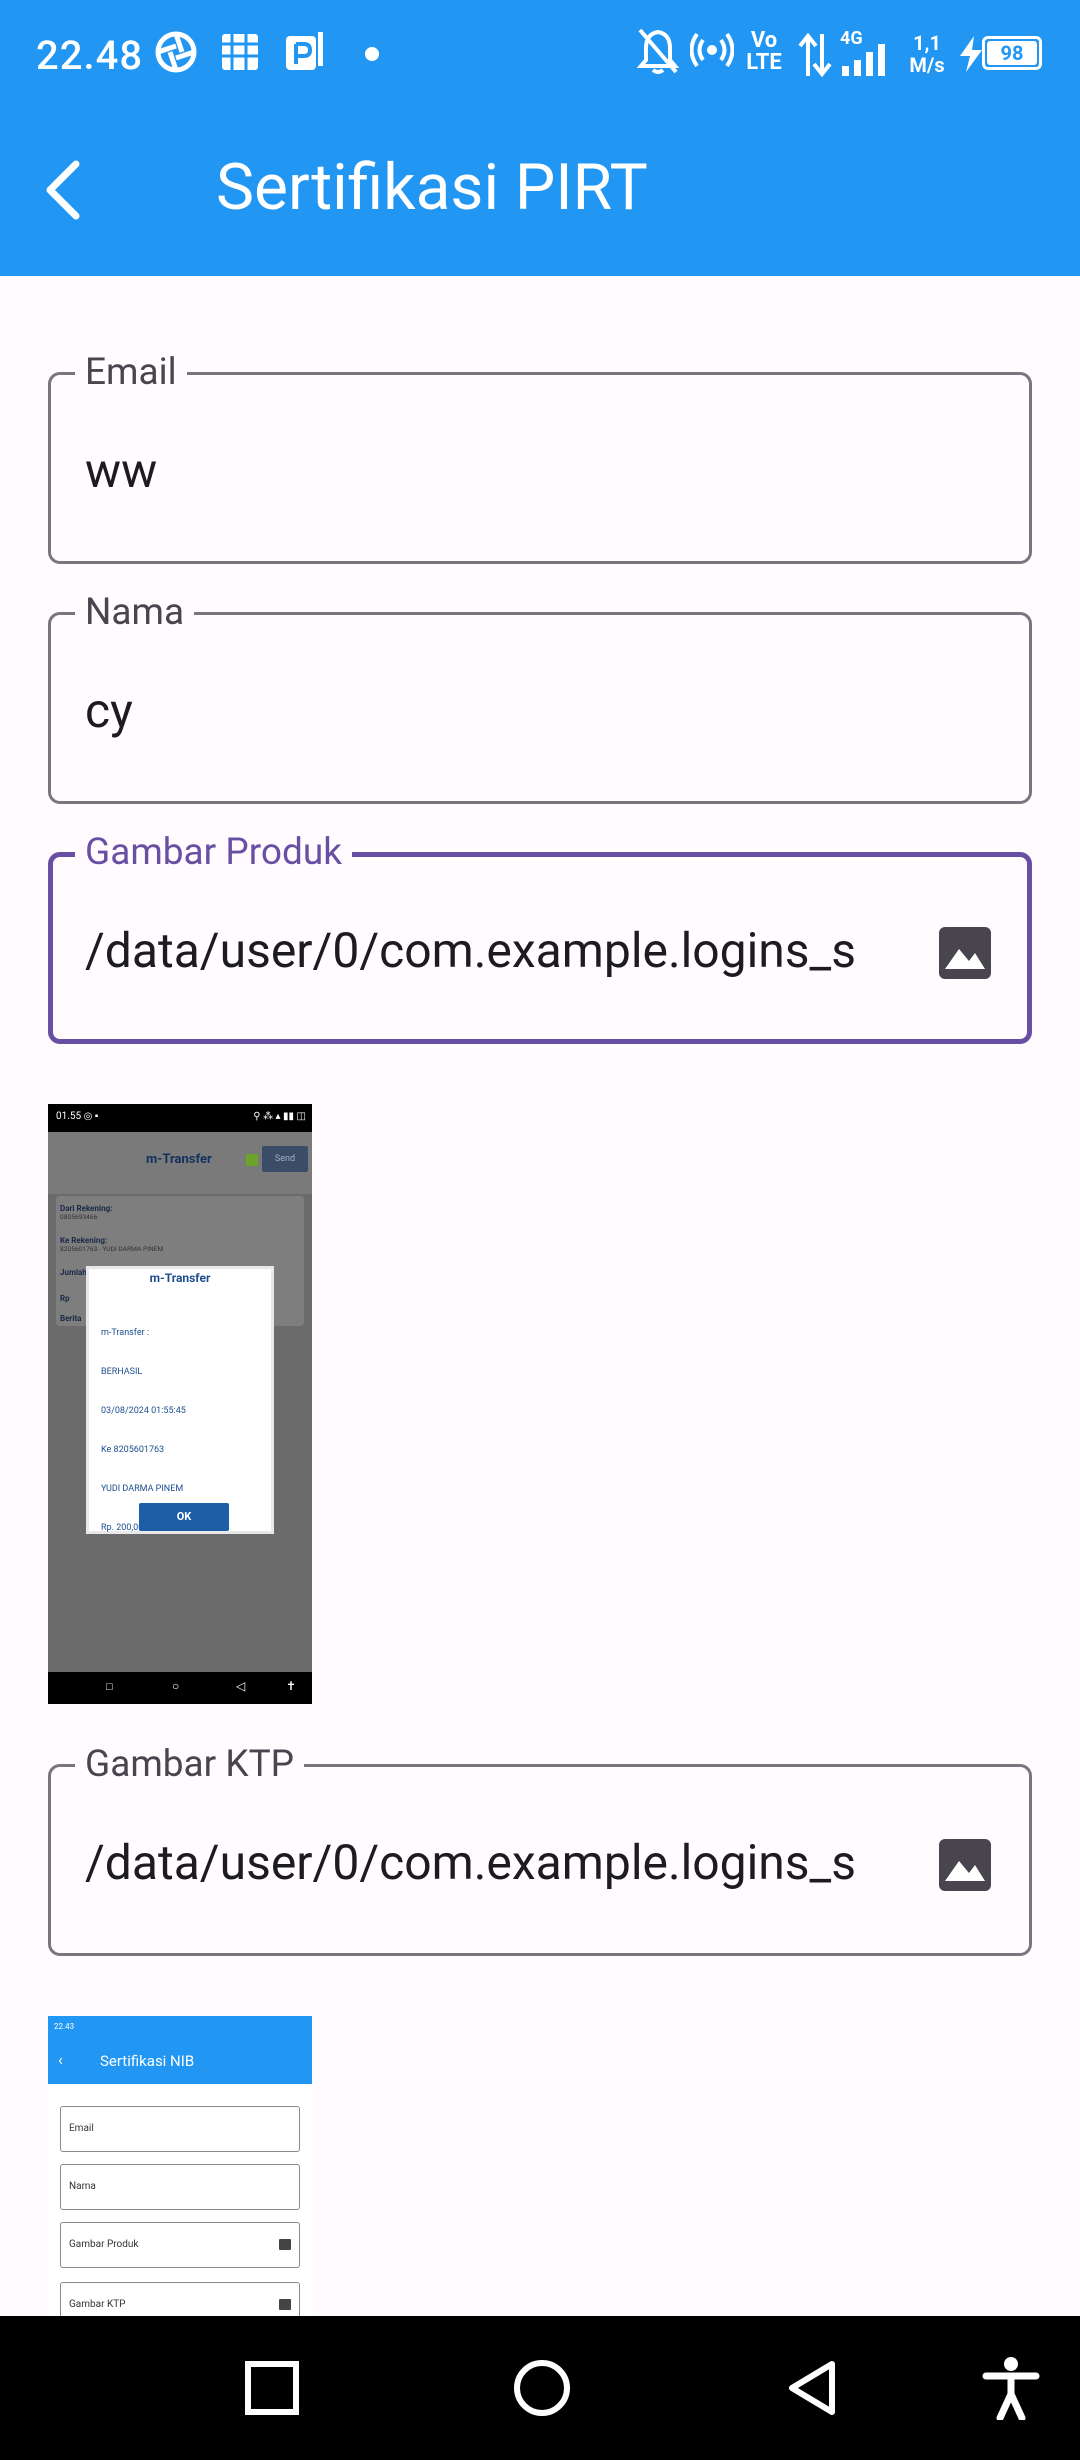 Image resolution: width=1080 pixels, height=2460 pixels. Describe the element at coordinates (863, 60) in the screenshot. I see `signal-4g-icon` at that location.